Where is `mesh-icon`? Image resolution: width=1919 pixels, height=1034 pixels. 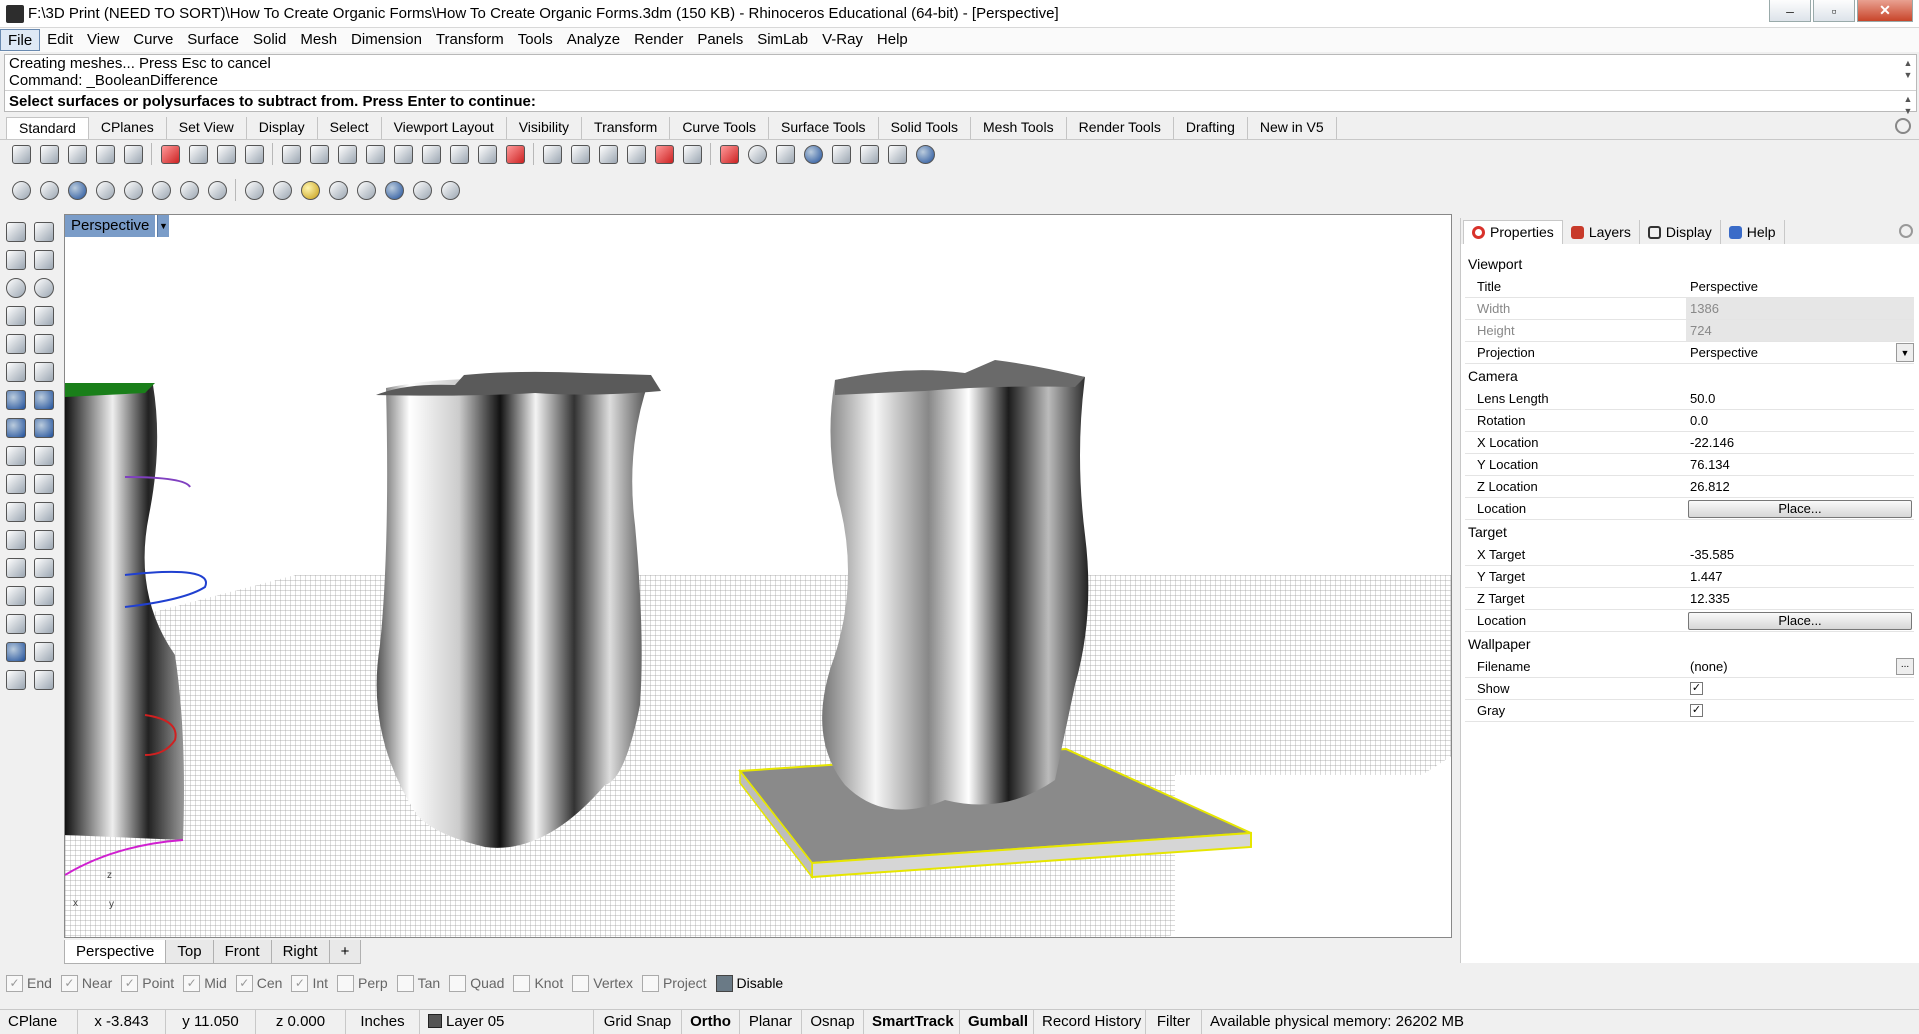
mesh-icon is located at coordinates (44, 428).